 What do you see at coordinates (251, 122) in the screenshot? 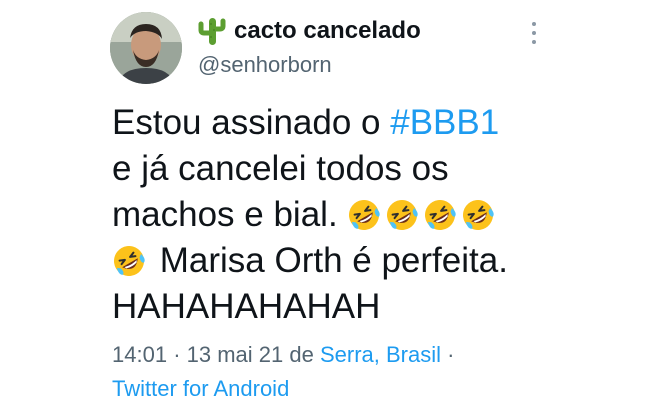
I see `tweet-text-part: Estou assinado o` at bounding box center [251, 122].